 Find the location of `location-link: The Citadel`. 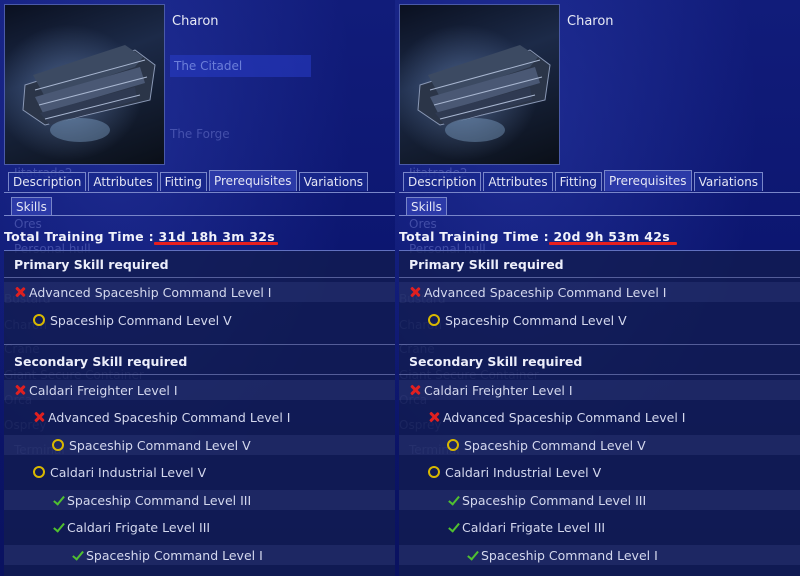

location-link: The Citadel is located at coordinates (240, 66).